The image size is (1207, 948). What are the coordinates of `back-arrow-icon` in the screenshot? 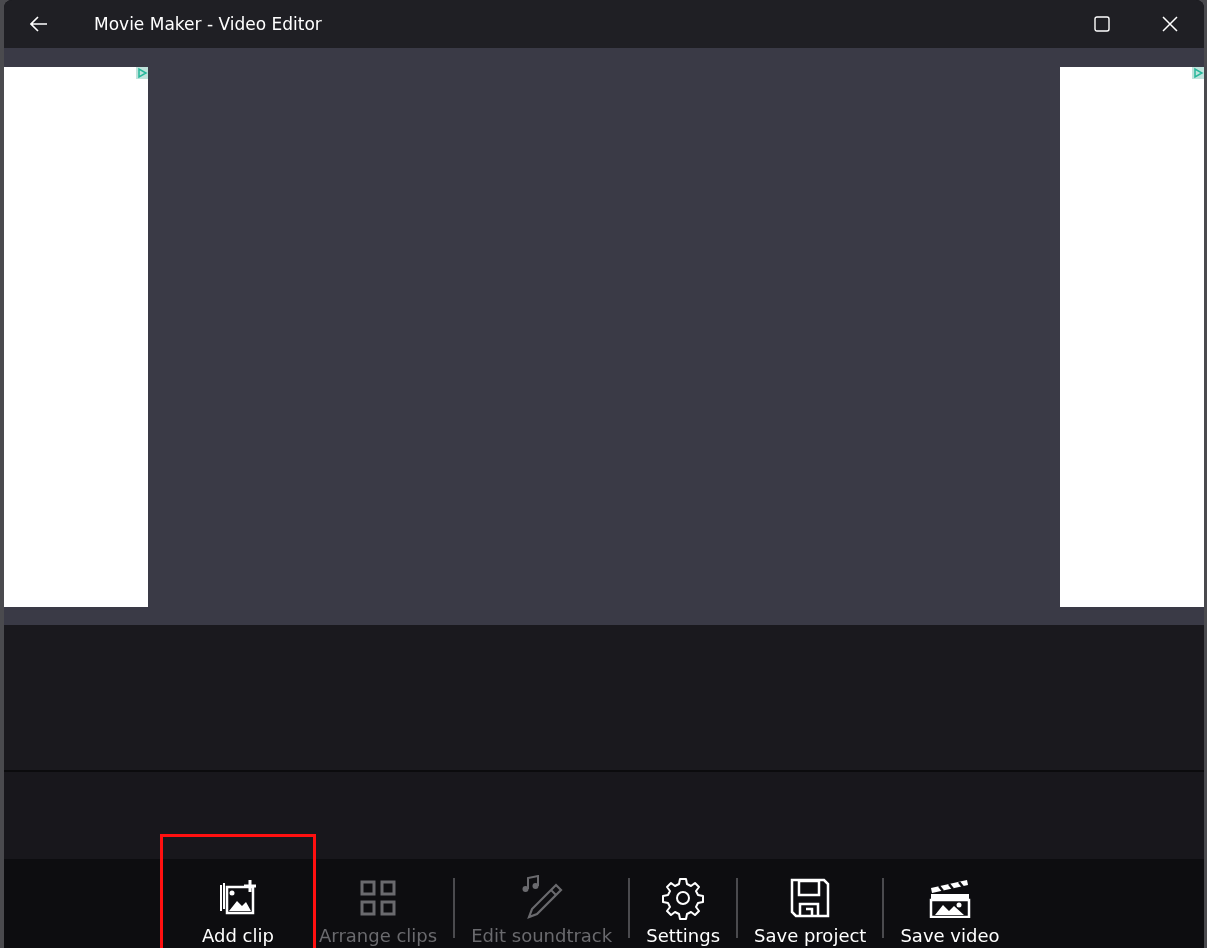 It's located at (39, 24).